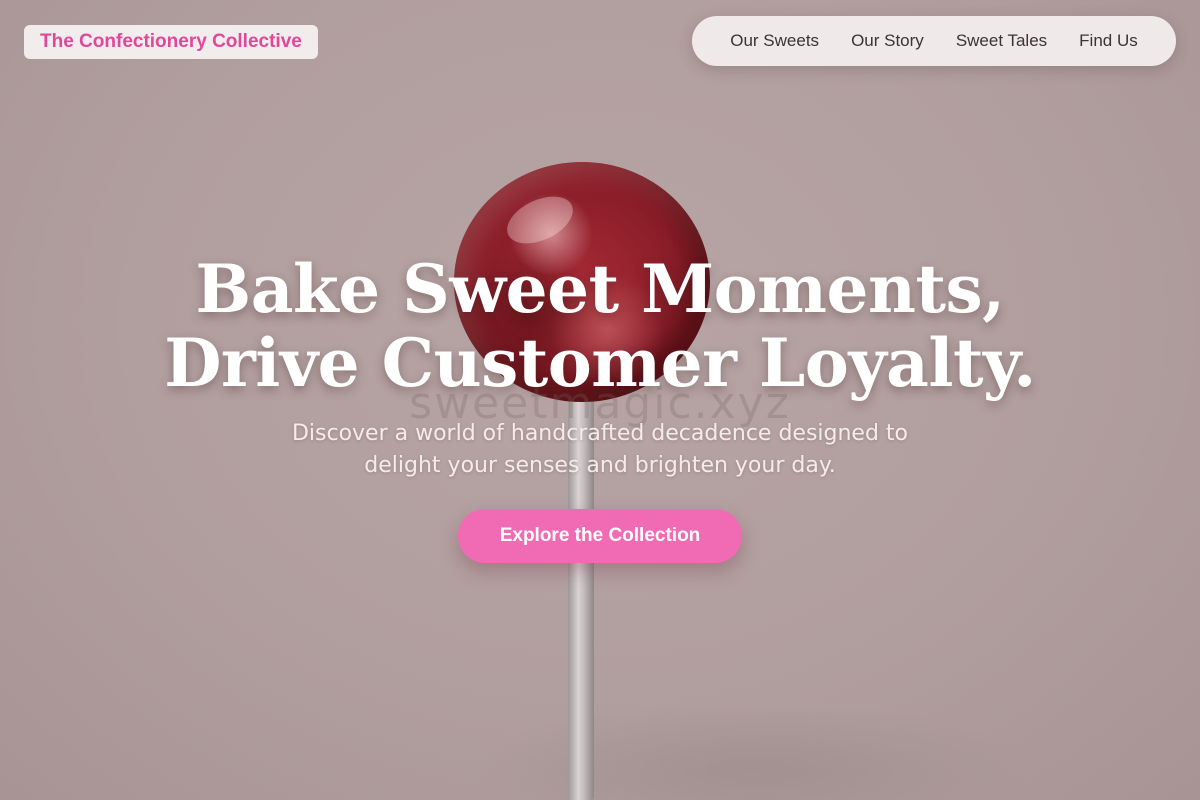 Image resolution: width=1200 pixels, height=800 pixels. I want to click on nav-link-our-sweets: Our Sweets, so click(774, 41).